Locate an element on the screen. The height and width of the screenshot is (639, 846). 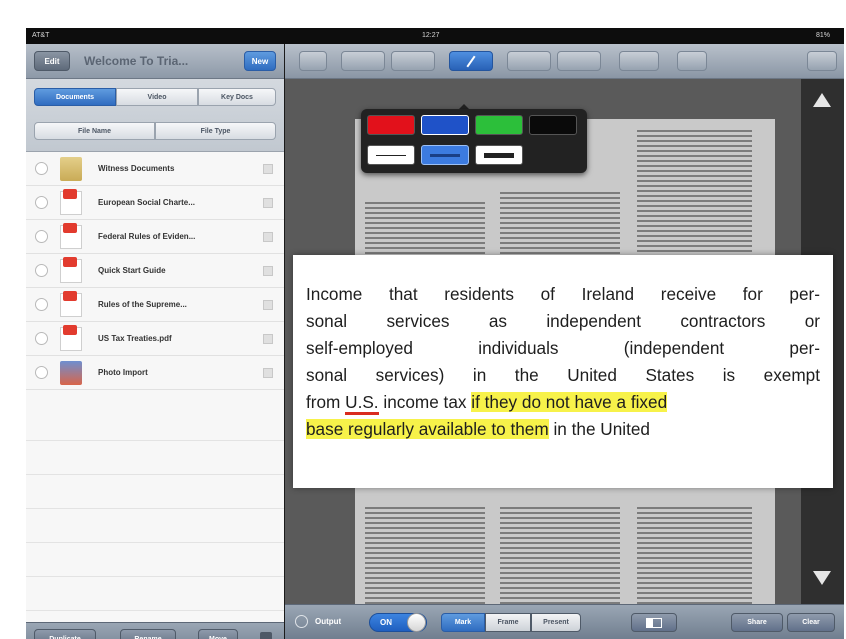
folder-icon is located at coordinates (71, 169).